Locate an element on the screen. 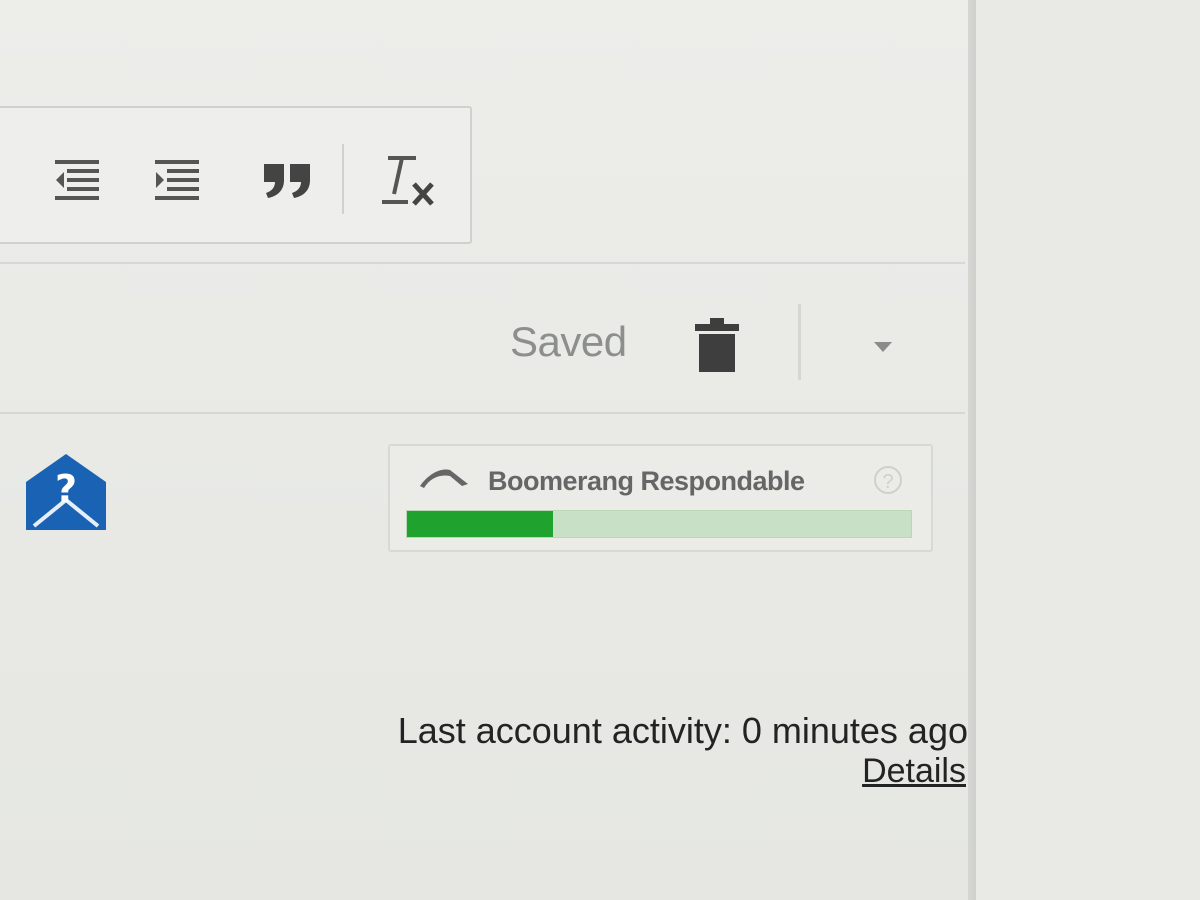 Image resolution: width=1200 pixels, height=900 pixels. respondable-meter-fill is located at coordinates (480, 524).